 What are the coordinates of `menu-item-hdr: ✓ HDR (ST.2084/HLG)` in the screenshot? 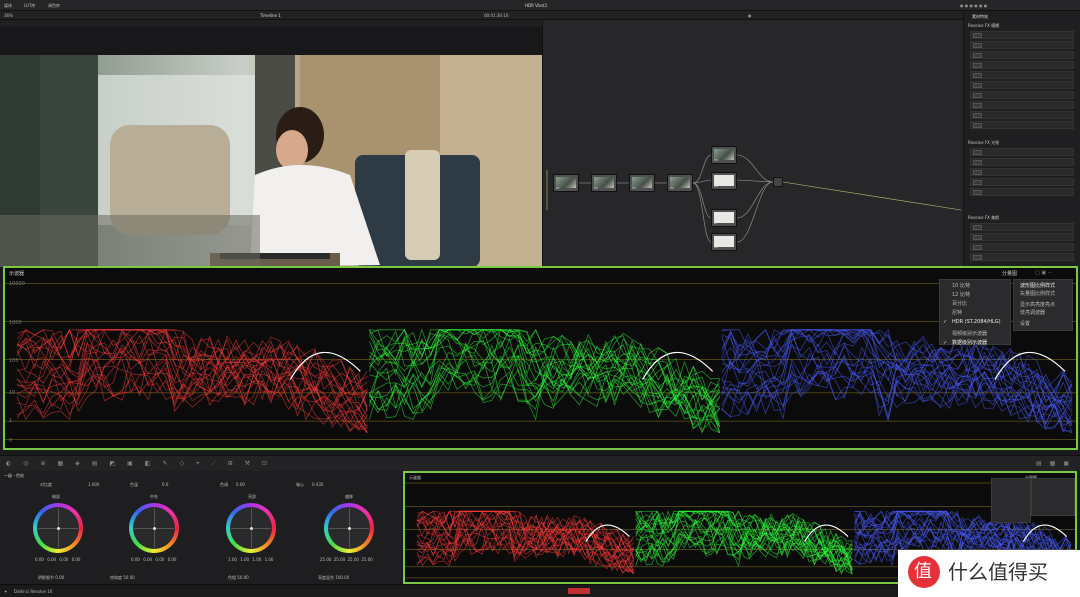 It's located at (982, 322).